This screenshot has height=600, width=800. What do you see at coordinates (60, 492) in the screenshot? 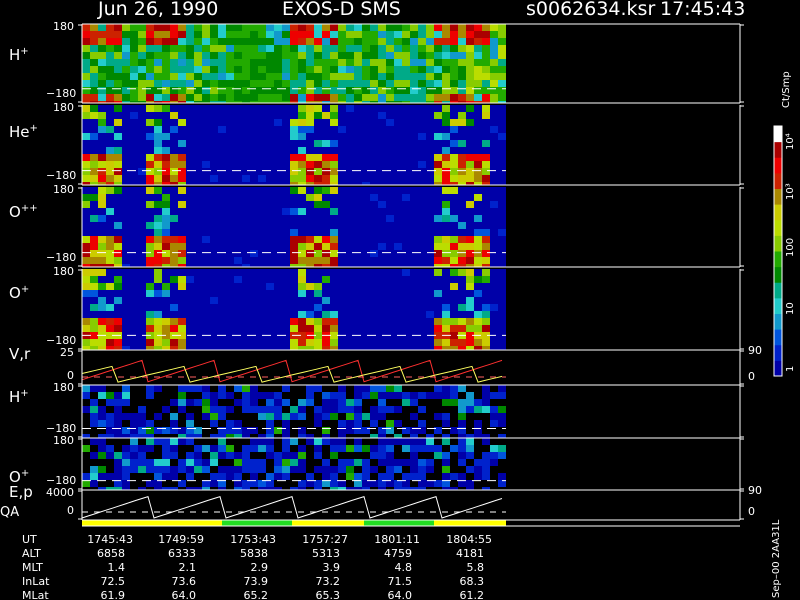
I see `y-tick-top: 4000` at bounding box center [60, 492].